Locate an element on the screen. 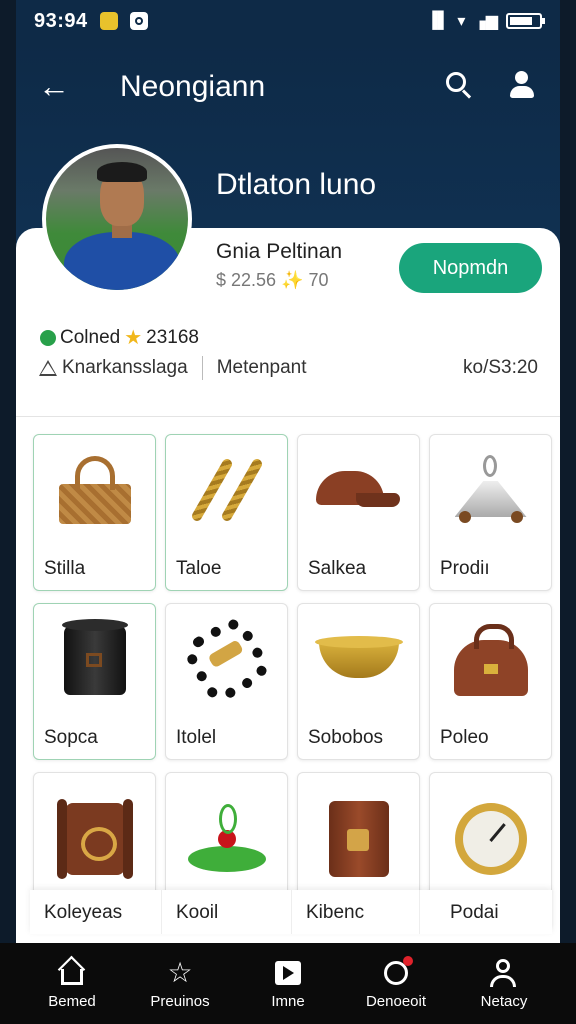 The width and height of the screenshot is (576, 1024). nav-home: Bemed is located at coordinates (72, 983).